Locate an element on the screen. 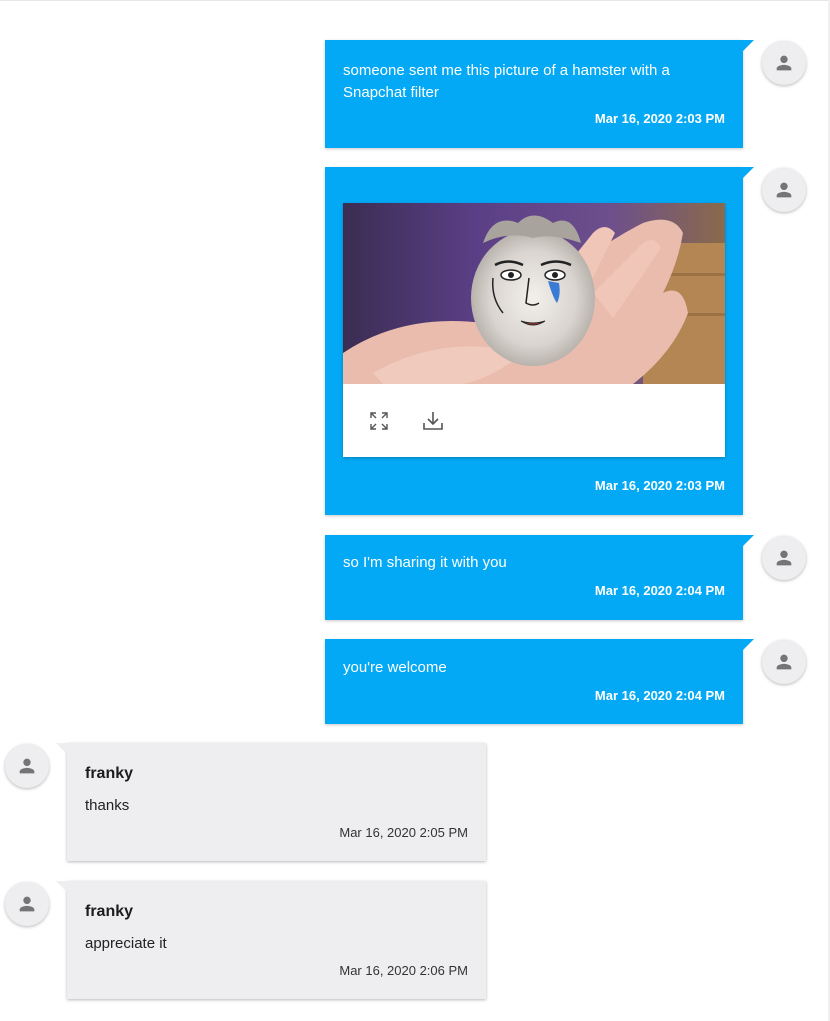 This screenshot has height=1021, width=830. attachment-actions is located at coordinates (534, 420).